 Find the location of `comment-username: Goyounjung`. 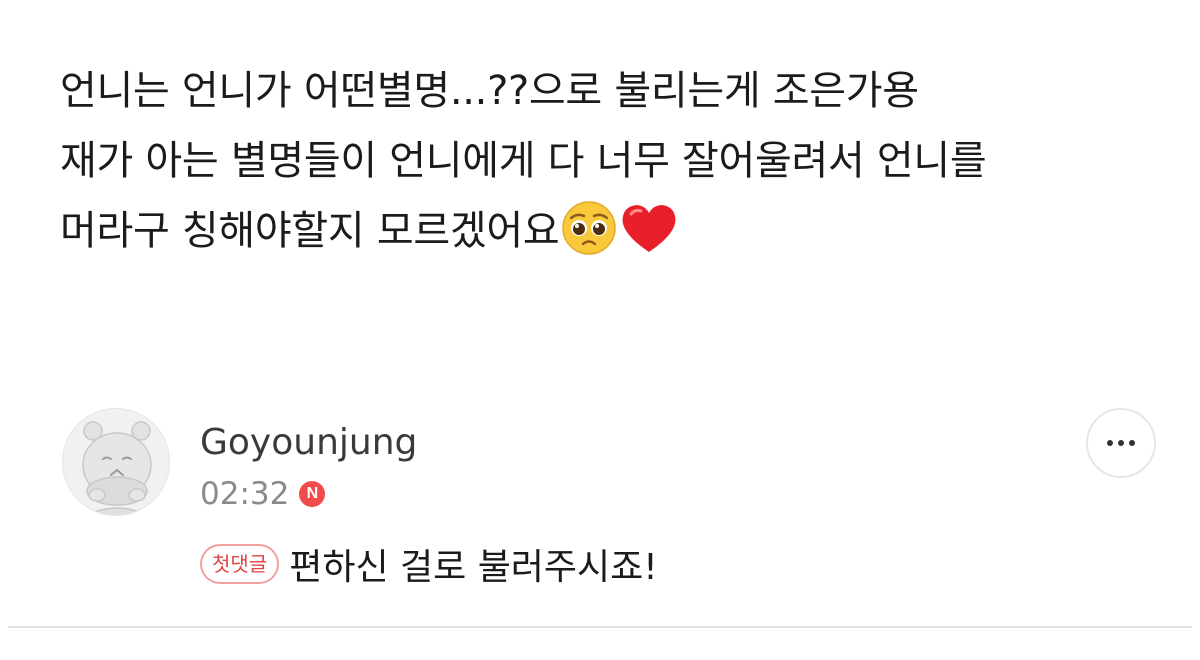

comment-username: Goyounjung is located at coordinates (308, 442).